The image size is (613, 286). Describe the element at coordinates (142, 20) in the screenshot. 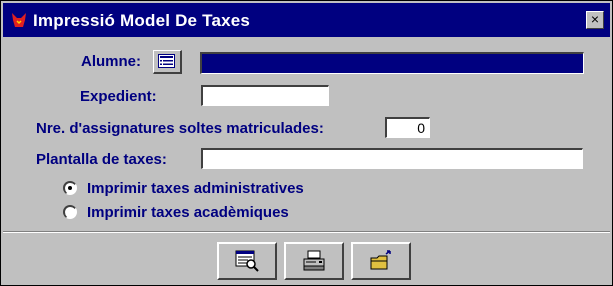

I see `window-title: Impressió Model De Taxes` at that location.